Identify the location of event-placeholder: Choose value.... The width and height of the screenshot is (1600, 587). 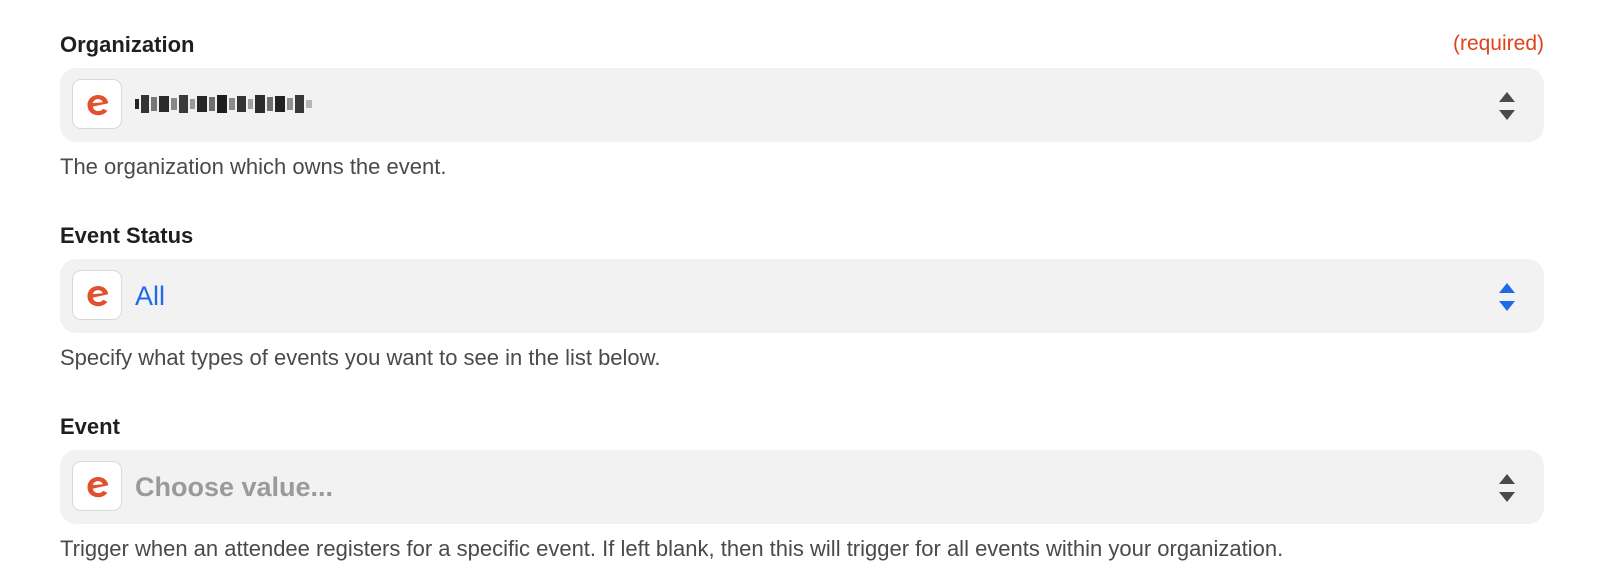
(234, 487).